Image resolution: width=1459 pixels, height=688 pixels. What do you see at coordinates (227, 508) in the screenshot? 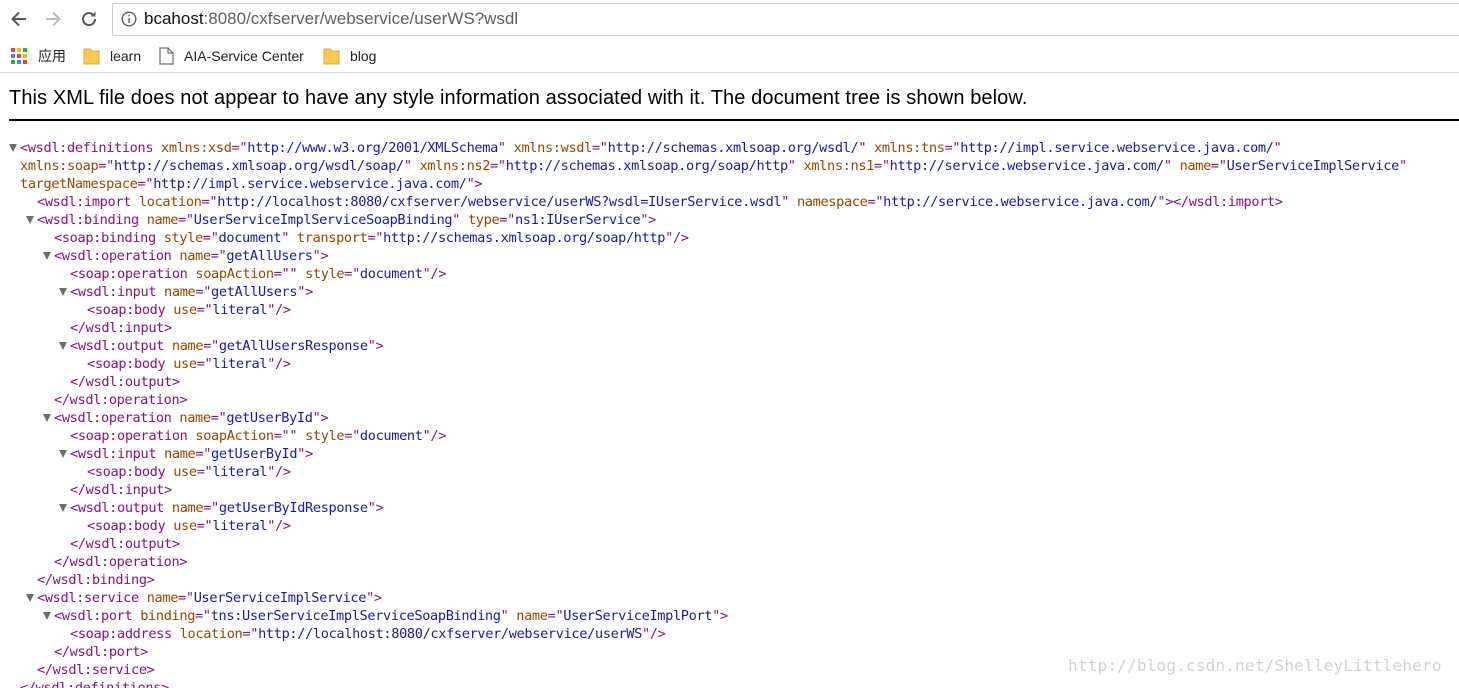
I see `xml-line-text: <wsdl:output name="getUserByIdResponse">` at bounding box center [227, 508].